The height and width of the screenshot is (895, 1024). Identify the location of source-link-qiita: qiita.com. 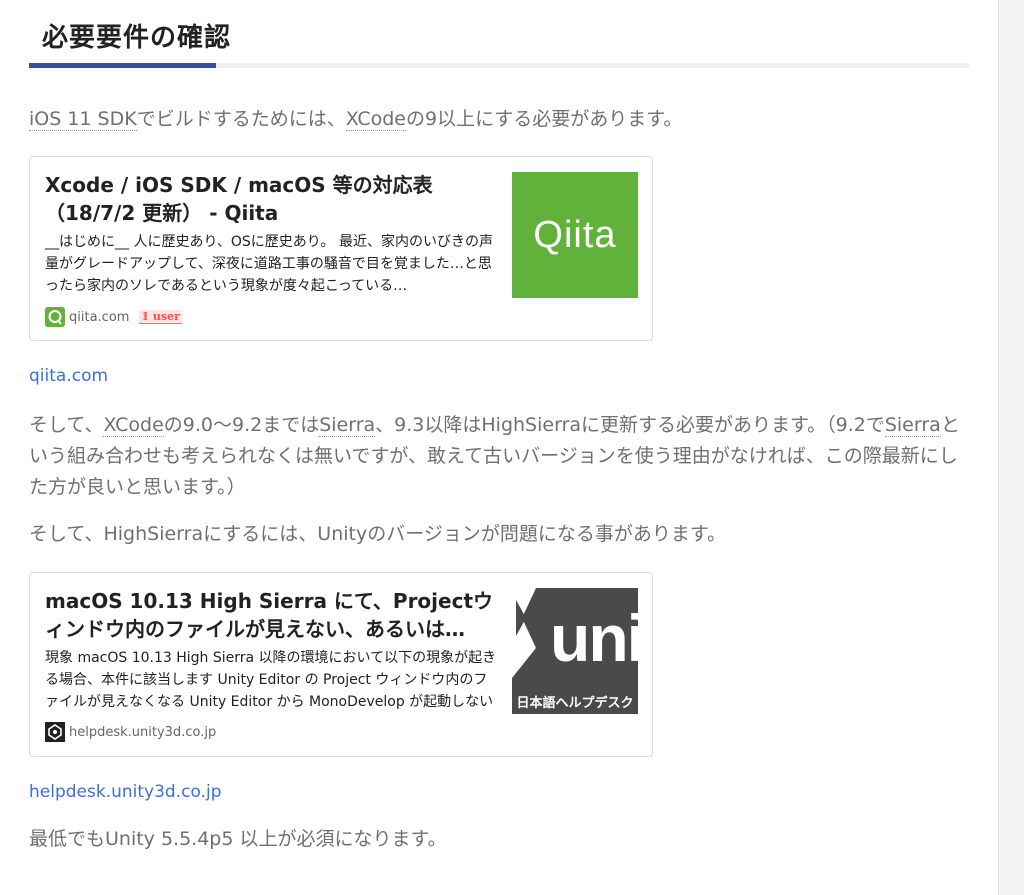
(68, 376).